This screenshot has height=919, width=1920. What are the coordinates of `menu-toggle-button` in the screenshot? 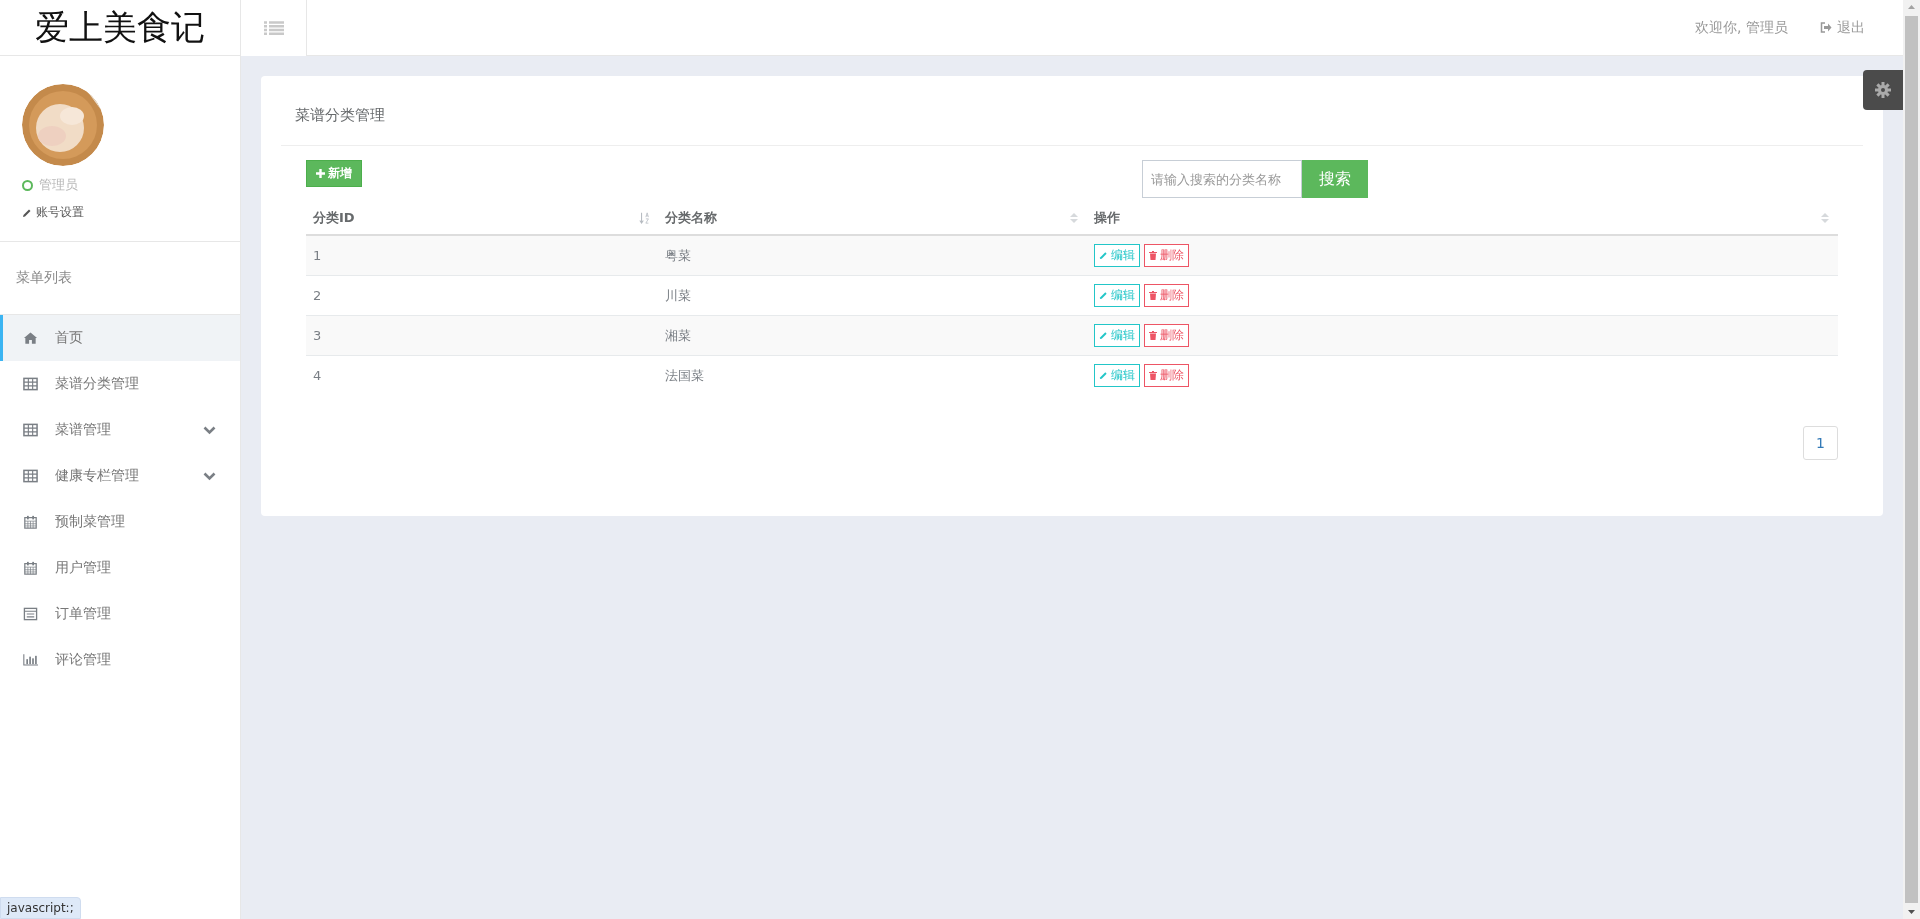 It's located at (274, 28).